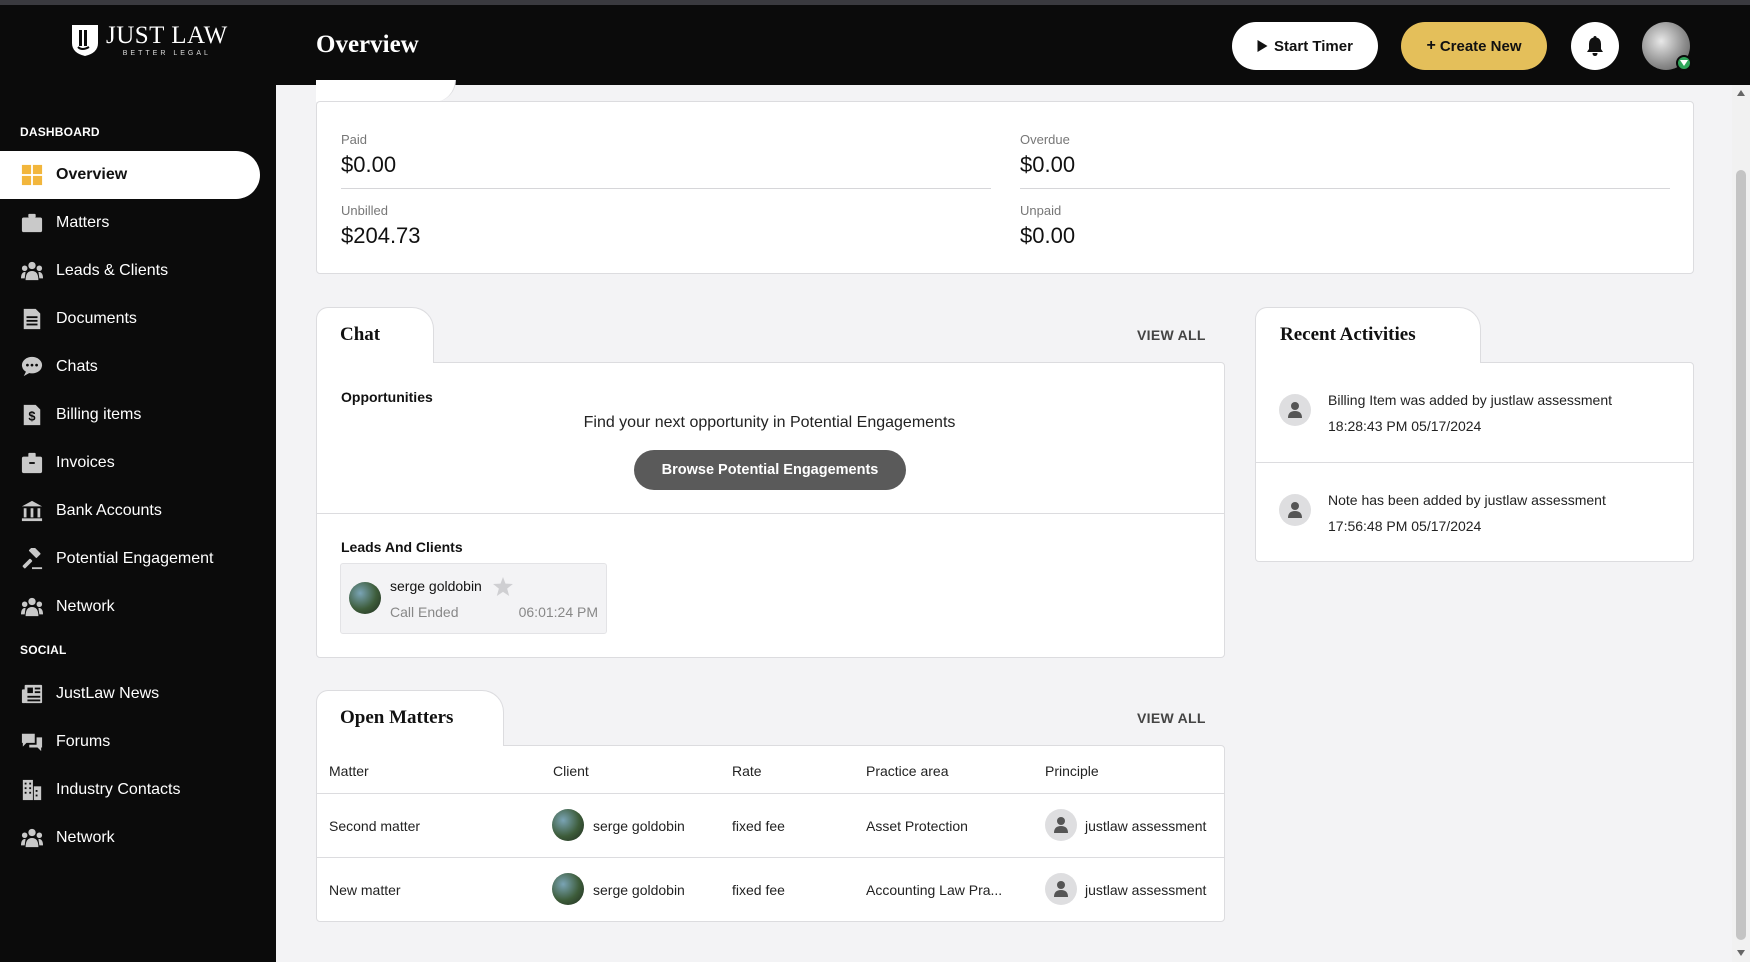 The height and width of the screenshot is (962, 1750). I want to click on create-new-label: Create New, so click(1480, 46).